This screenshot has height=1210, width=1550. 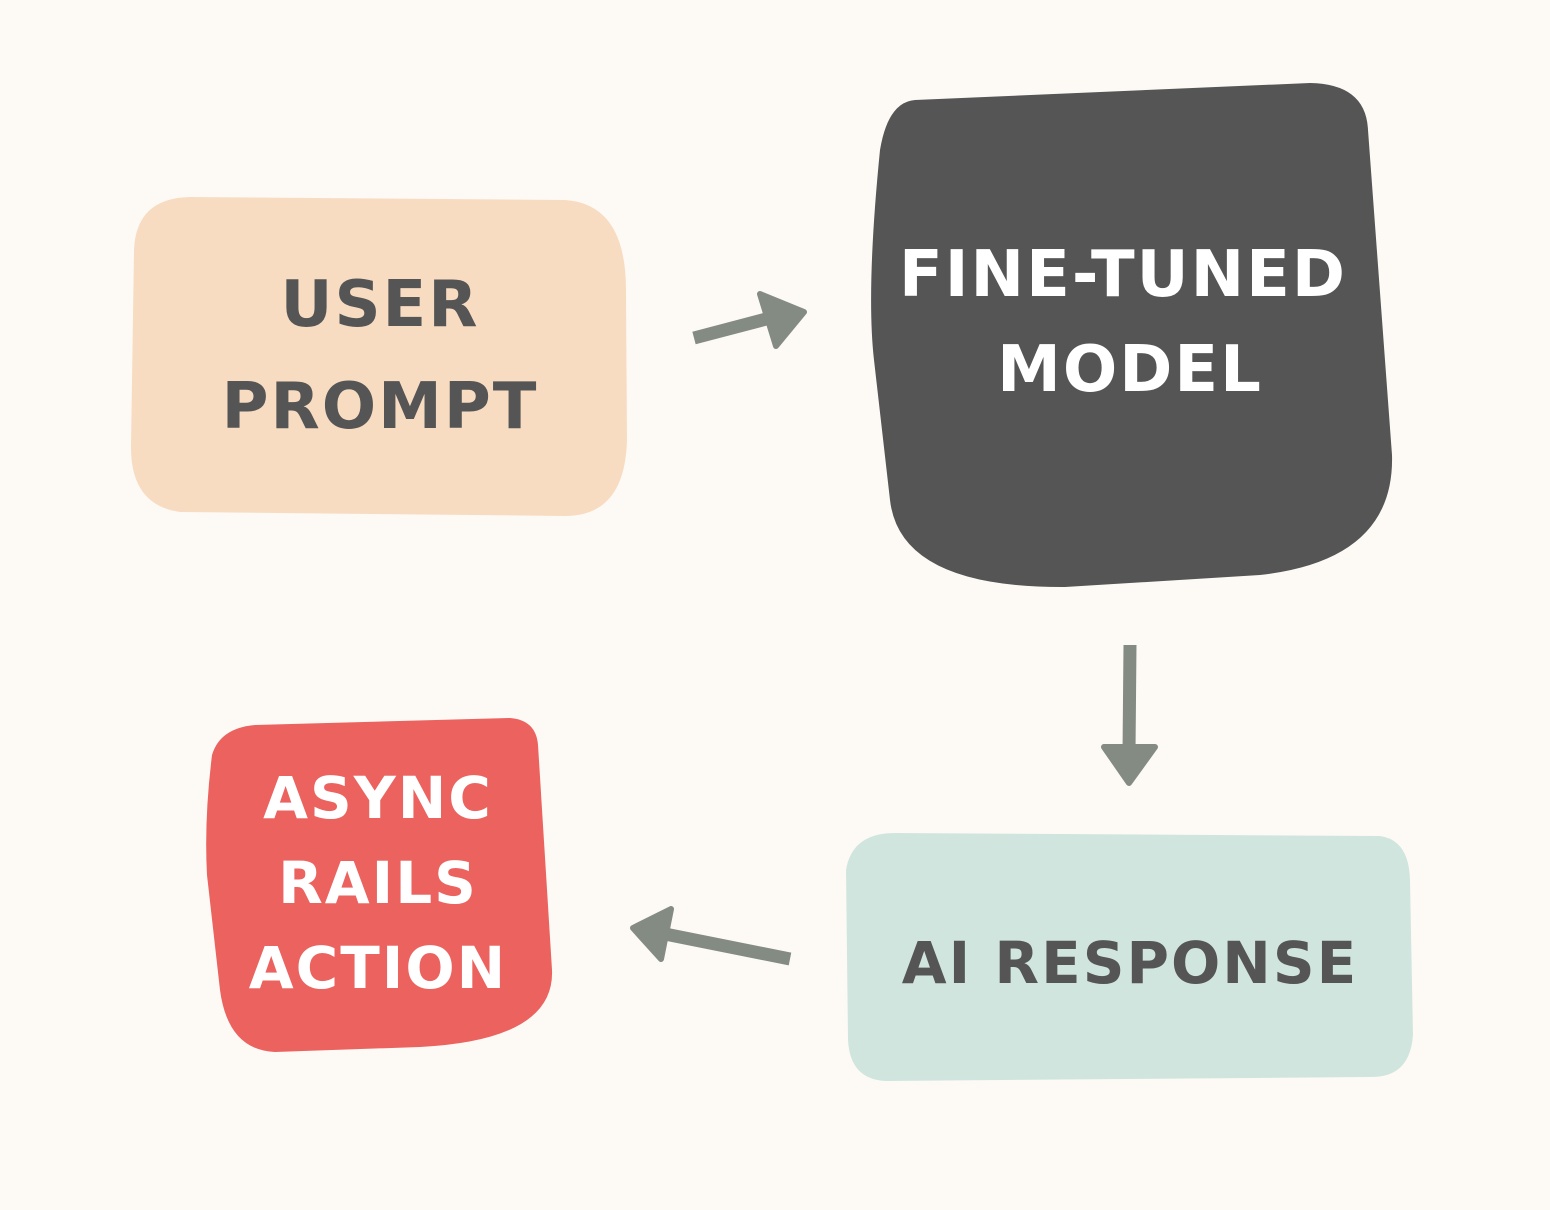 I want to click on node-user-prompt: USER PROMPT, so click(x=378, y=356).